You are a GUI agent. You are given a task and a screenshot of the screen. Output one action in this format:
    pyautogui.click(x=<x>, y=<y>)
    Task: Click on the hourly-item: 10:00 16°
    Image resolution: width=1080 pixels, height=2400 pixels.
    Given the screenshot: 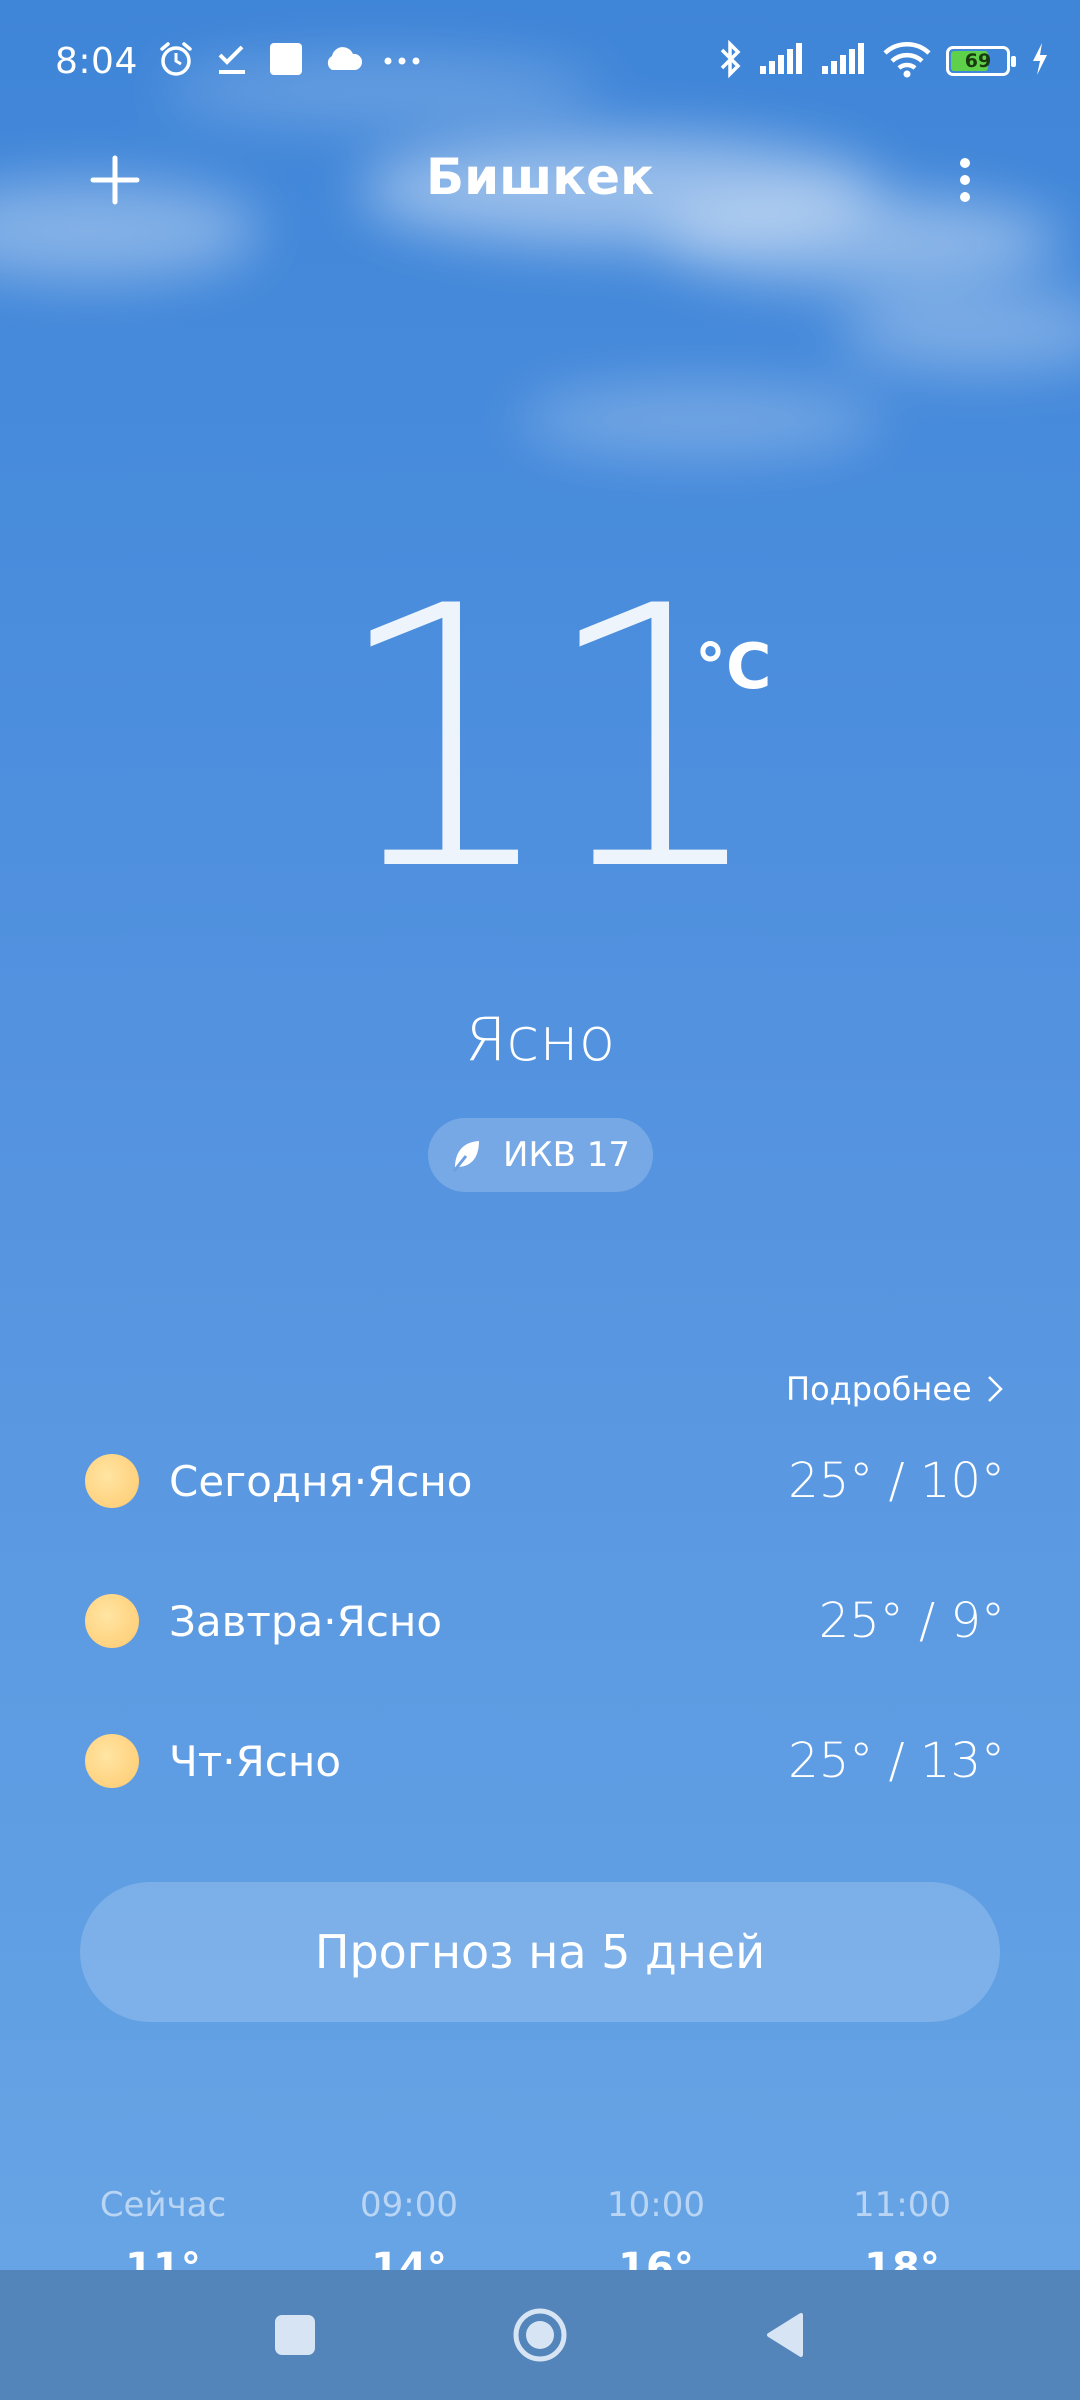 What is the action you would take?
    pyautogui.click(x=656, y=2227)
    